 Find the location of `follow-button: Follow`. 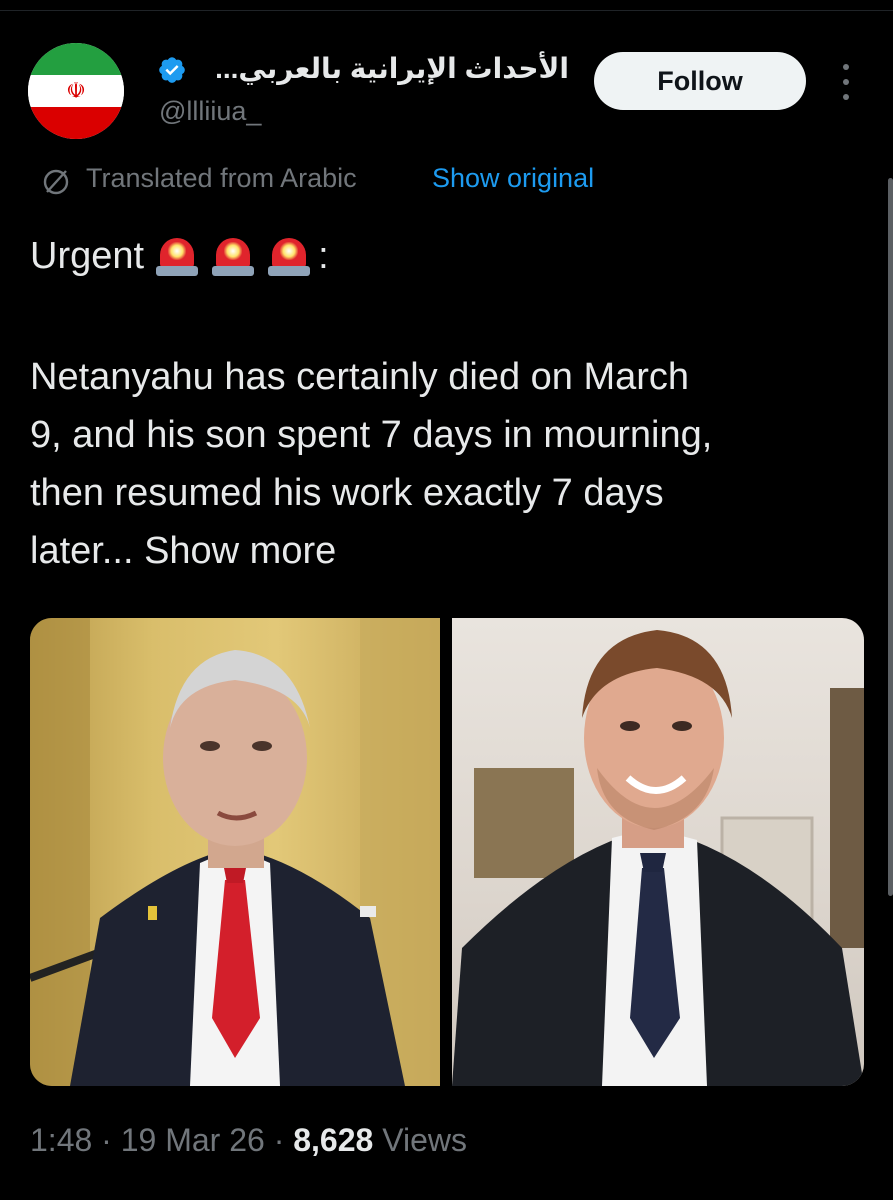

follow-button: Follow is located at coordinates (700, 81).